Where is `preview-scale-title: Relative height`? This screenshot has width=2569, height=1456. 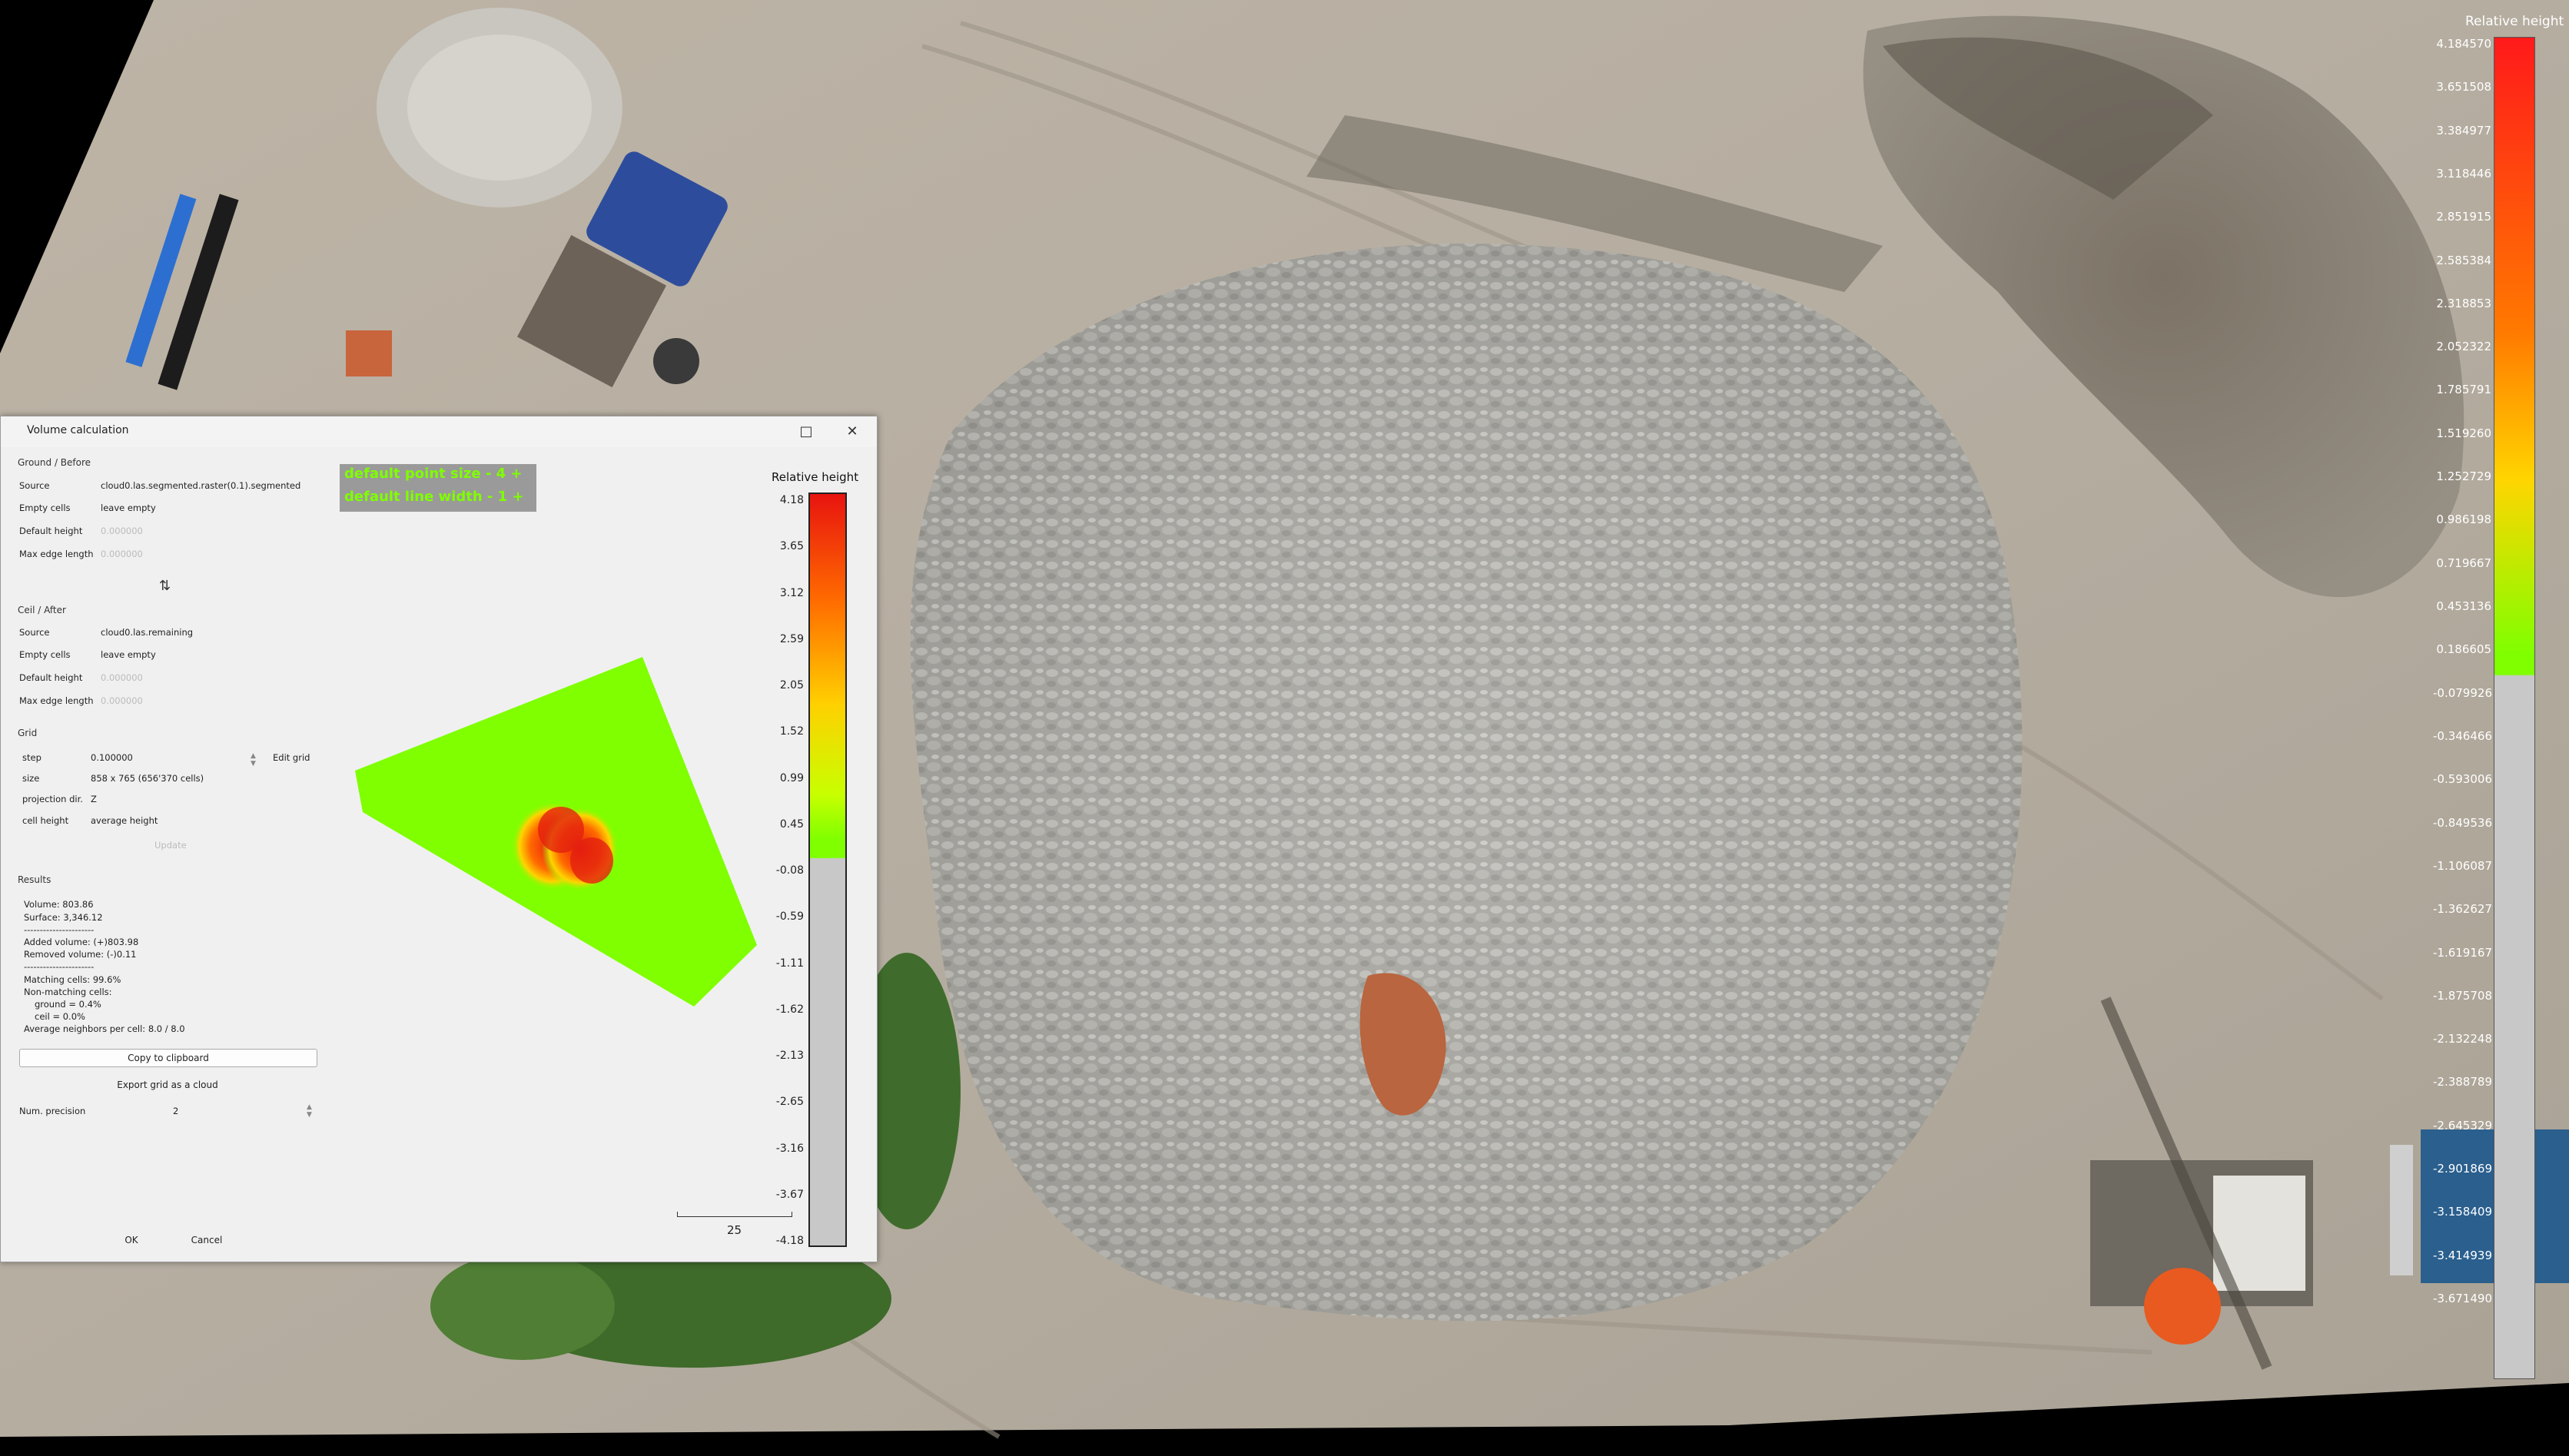
preview-scale-title: Relative height is located at coordinates (816, 477).